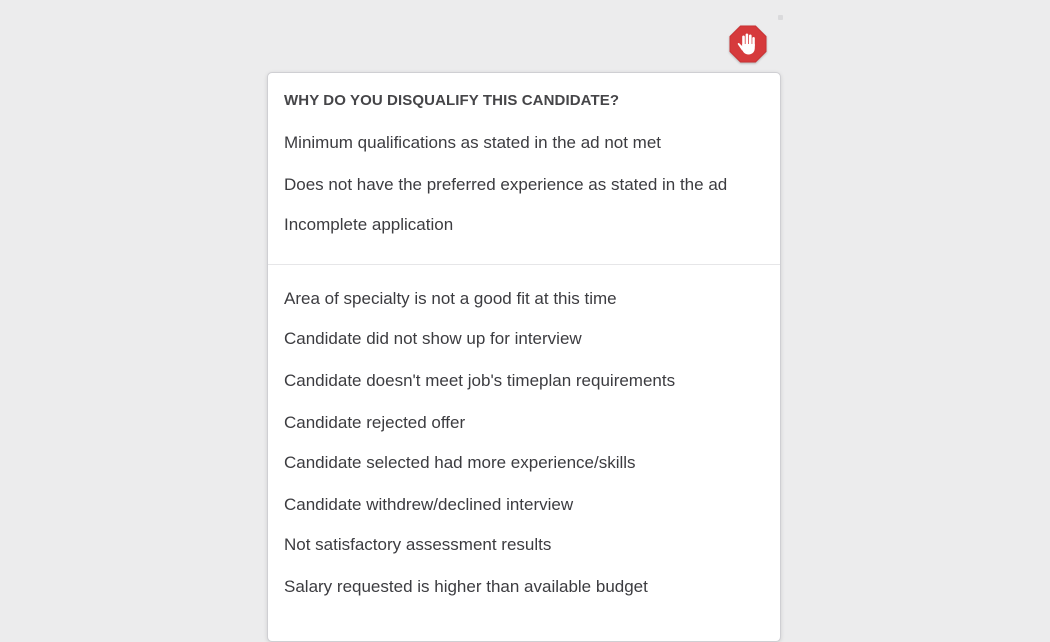 This screenshot has height=642, width=1050. I want to click on reason-option-rejected-offer: Candidate rejected offer, so click(374, 423).